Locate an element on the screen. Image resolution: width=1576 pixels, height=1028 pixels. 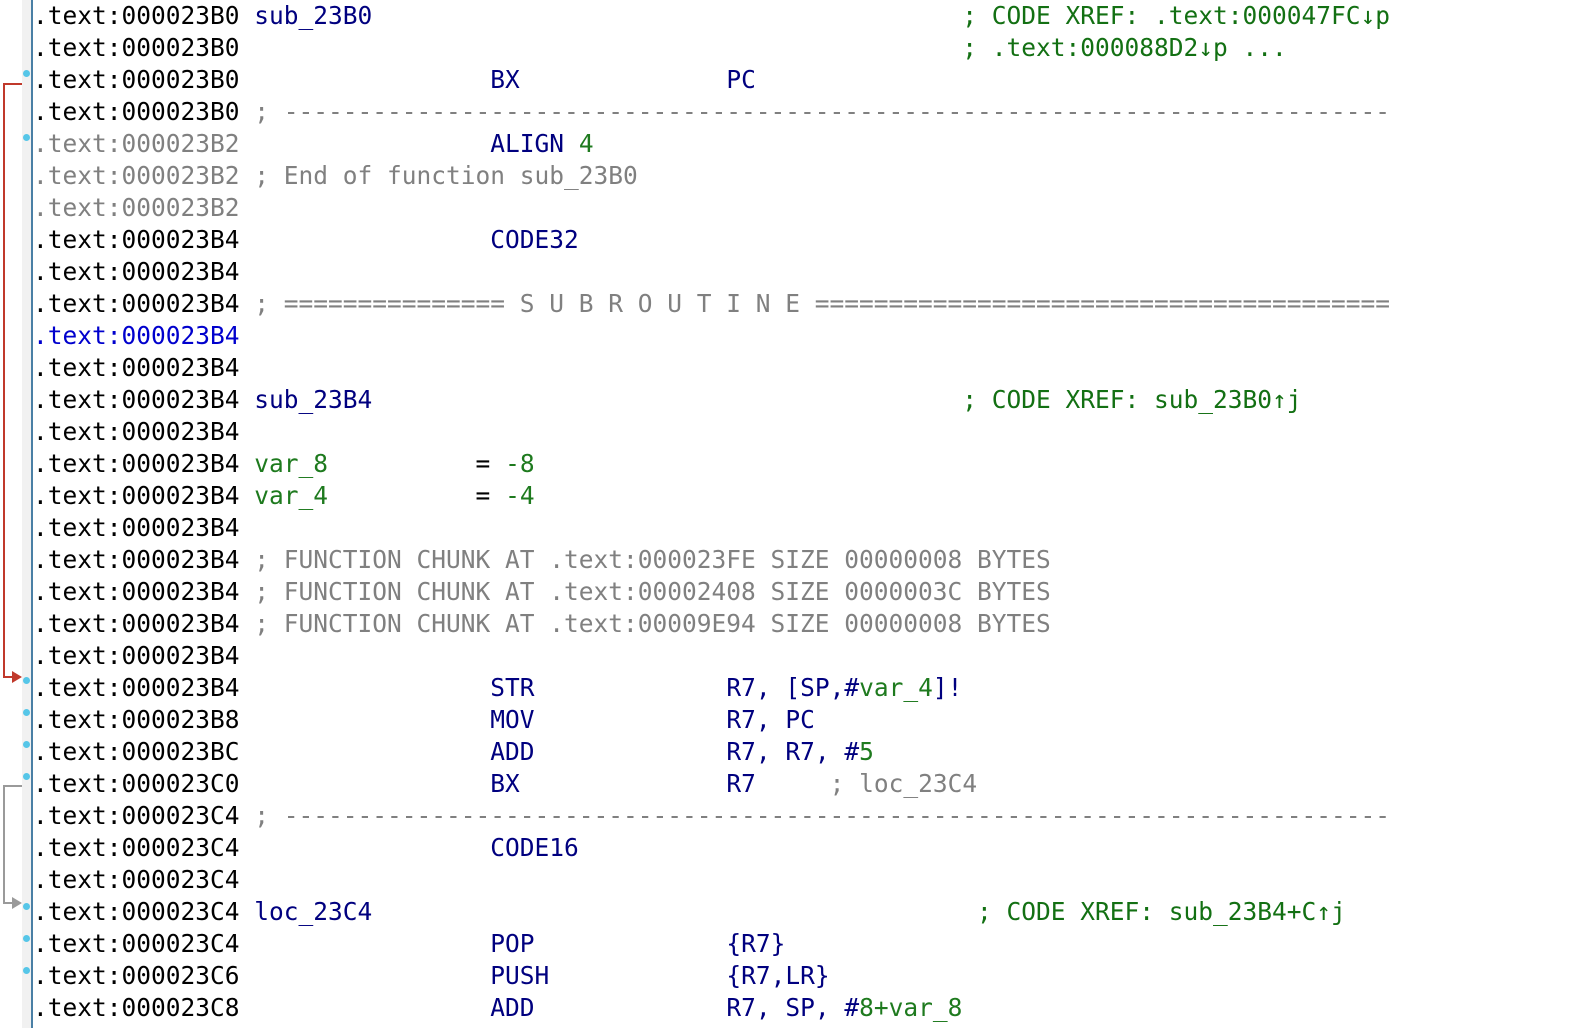
token-name: sub_23B0 is located at coordinates (306, 15).